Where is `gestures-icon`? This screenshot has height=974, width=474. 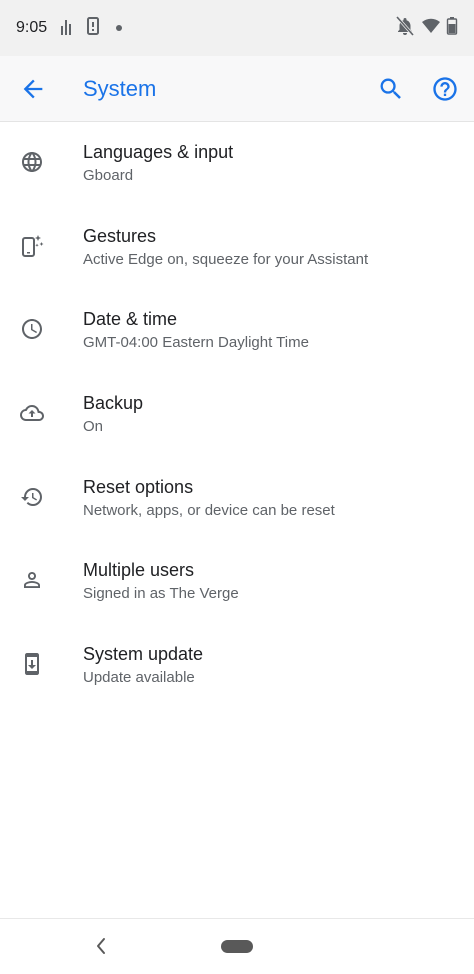 gestures-icon is located at coordinates (33, 245).